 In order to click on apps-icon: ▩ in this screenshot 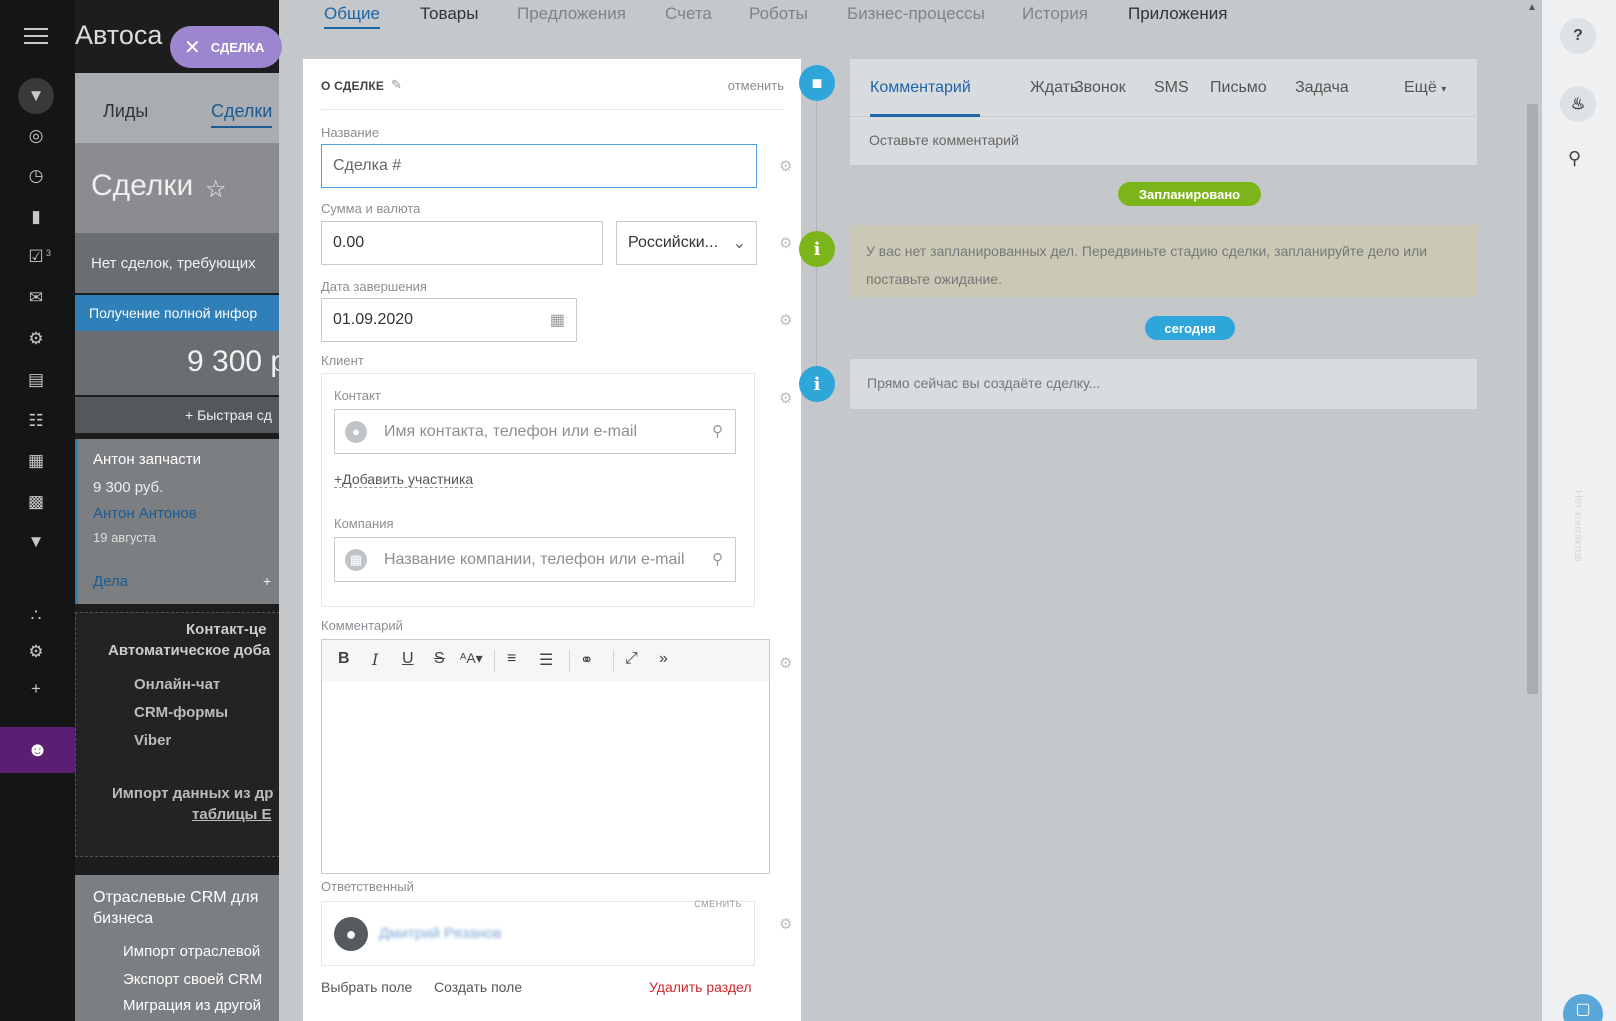, I will do `click(36, 502)`.